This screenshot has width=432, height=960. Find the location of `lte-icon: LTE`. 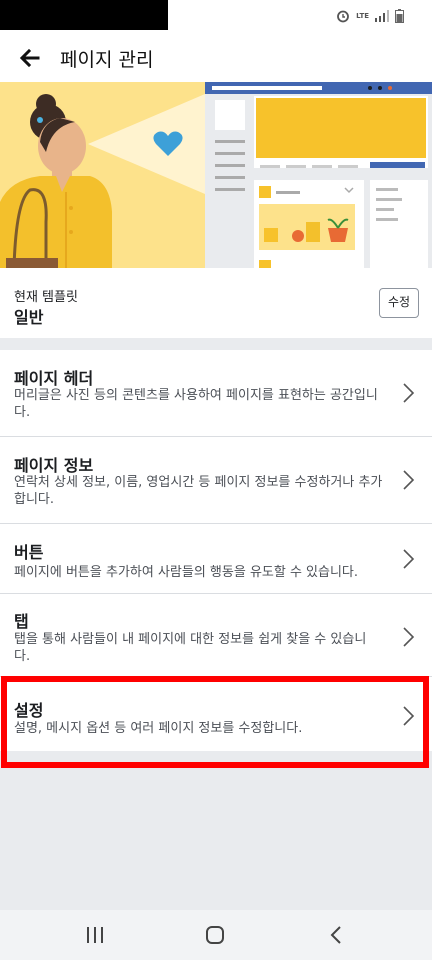

lte-icon: LTE is located at coordinates (362, 15).